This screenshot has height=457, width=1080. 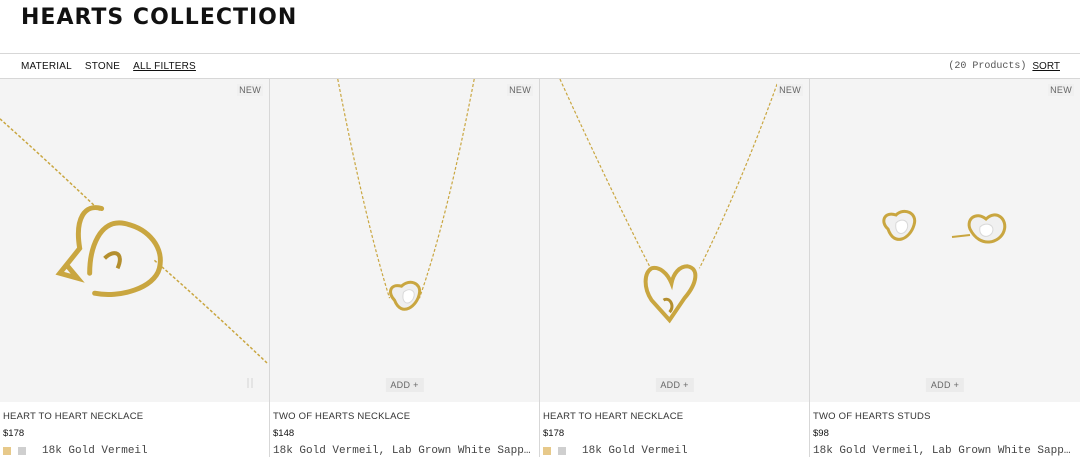 What do you see at coordinates (404, 417) in the screenshot?
I see `product-name: TWO OF HEARTS NECKLACE` at bounding box center [404, 417].